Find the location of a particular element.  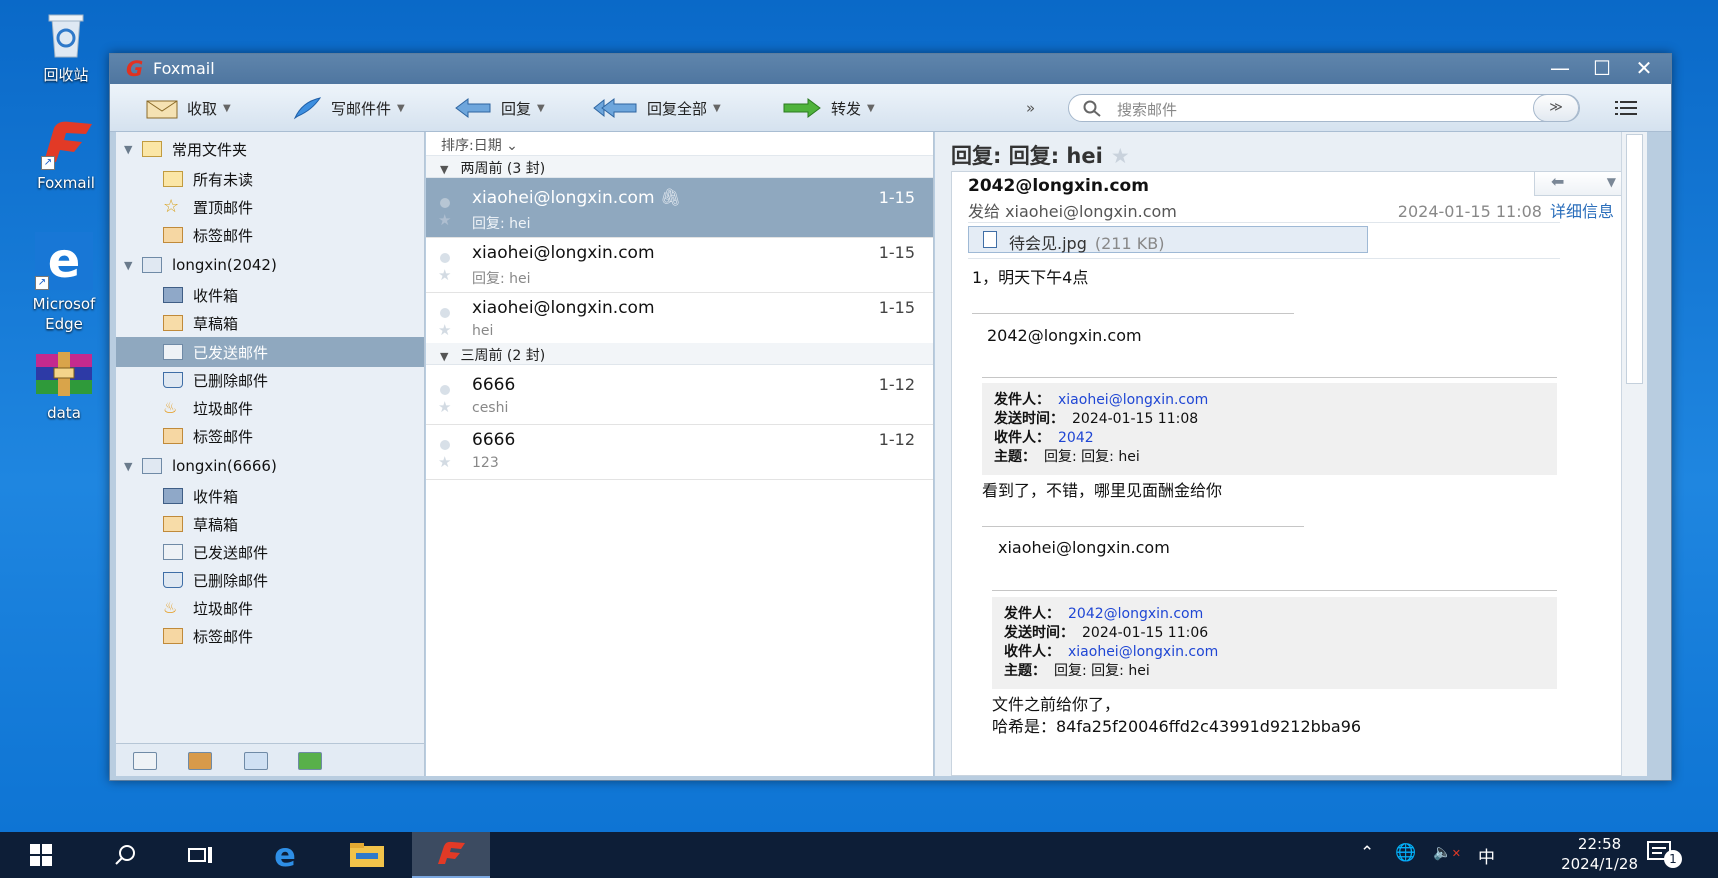

taskbar-file-explorer is located at coordinates (367, 855).